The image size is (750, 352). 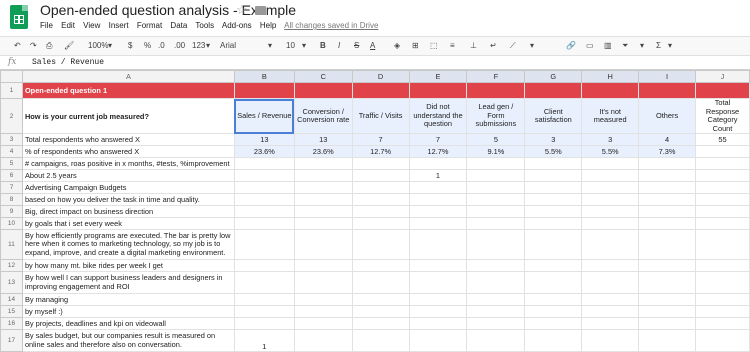 I want to click on fill-color-icon: ◈, so click(x=397, y=45).